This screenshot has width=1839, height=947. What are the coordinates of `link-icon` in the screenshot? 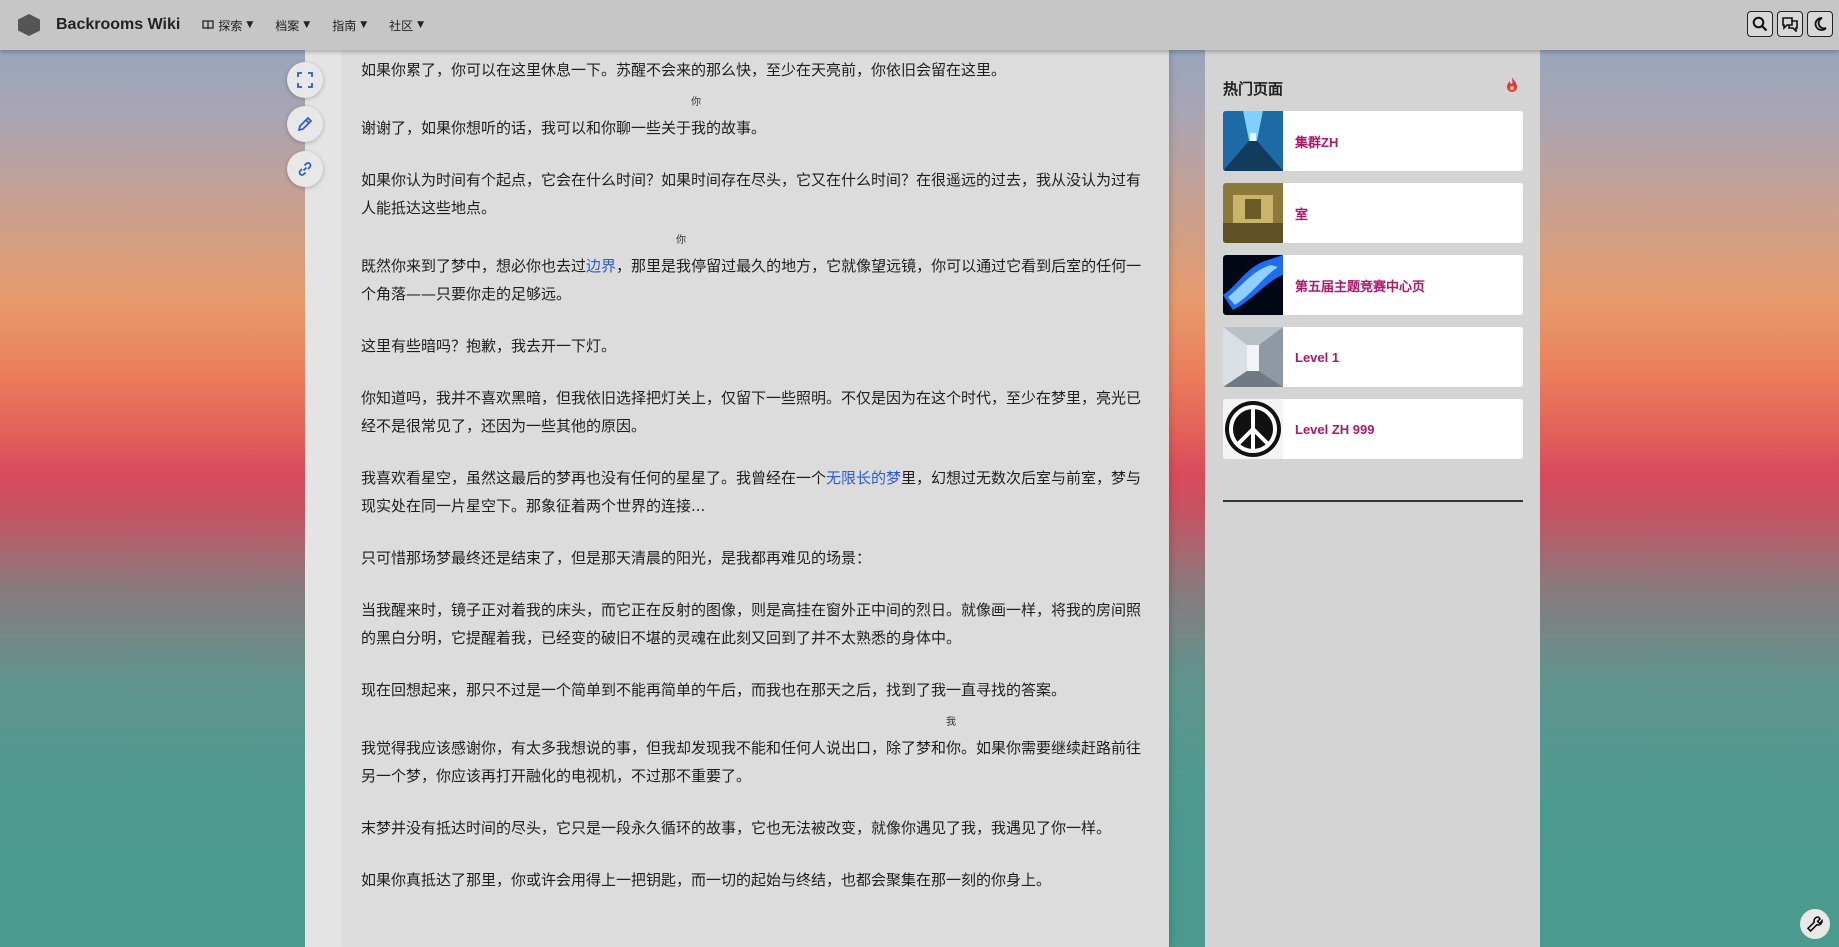 It's located at (305, 169).